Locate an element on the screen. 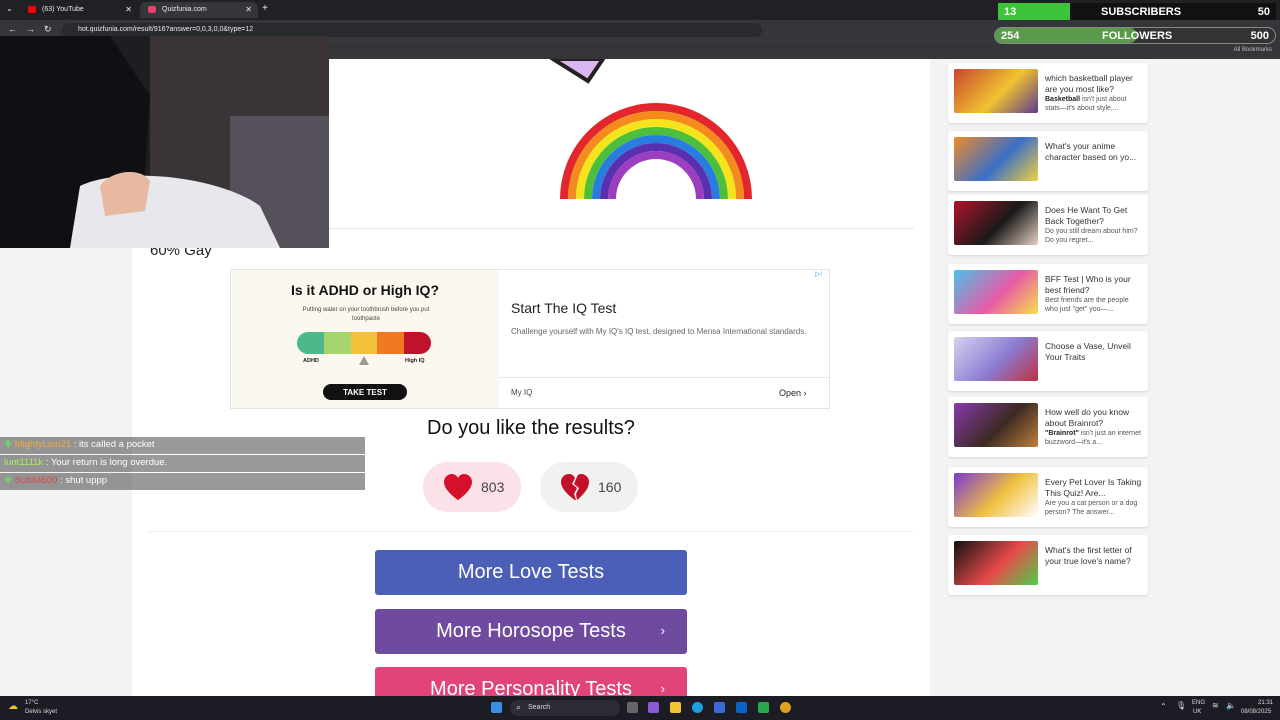  language-code: ENG is located at coordinates (1198, 703).